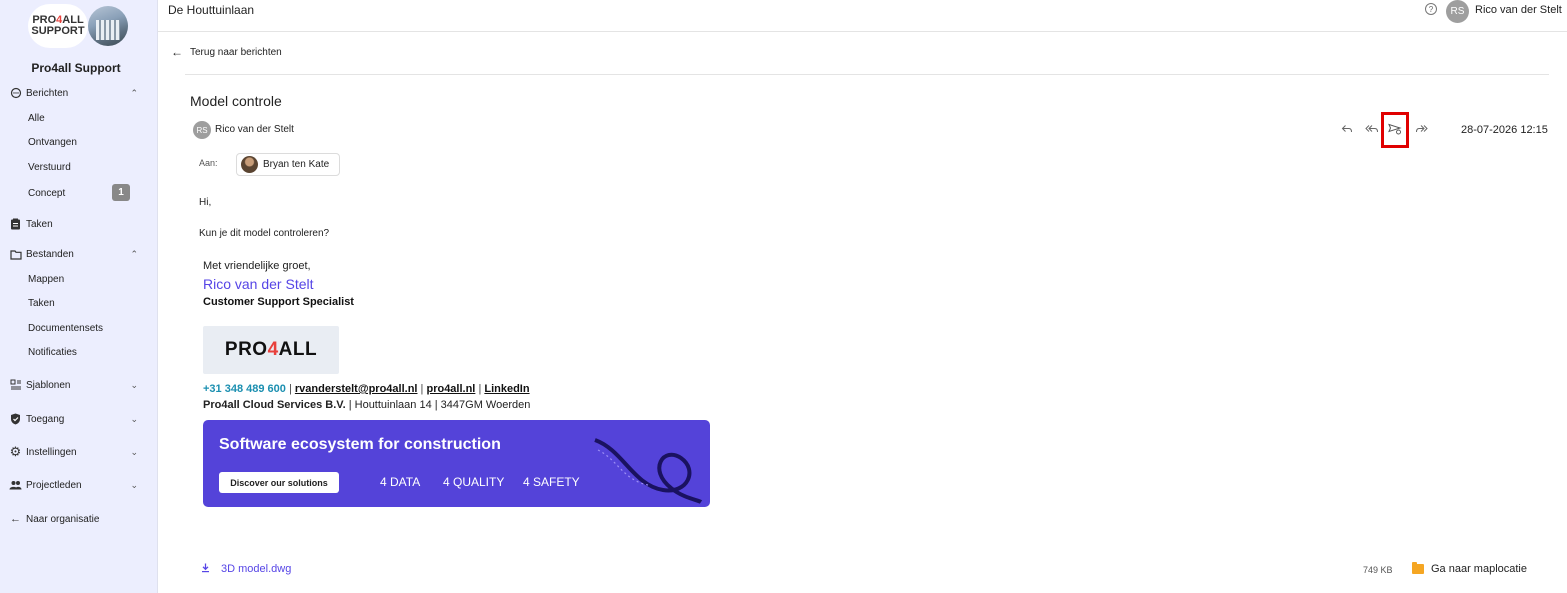  I want to click on user-avatar: RS, so click(1457, 11).